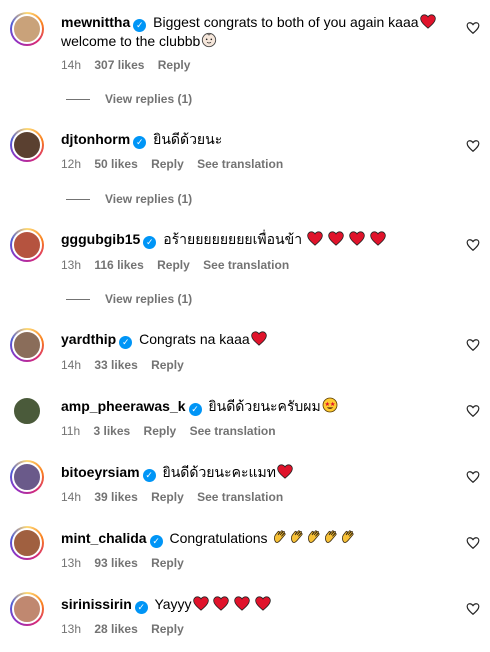 The height and width of the screenshot is (652, 490). What do you see at coordinates (330, 405) in the screenshot?
I see `star-struck-emoji` at bounding box center [330, 405].